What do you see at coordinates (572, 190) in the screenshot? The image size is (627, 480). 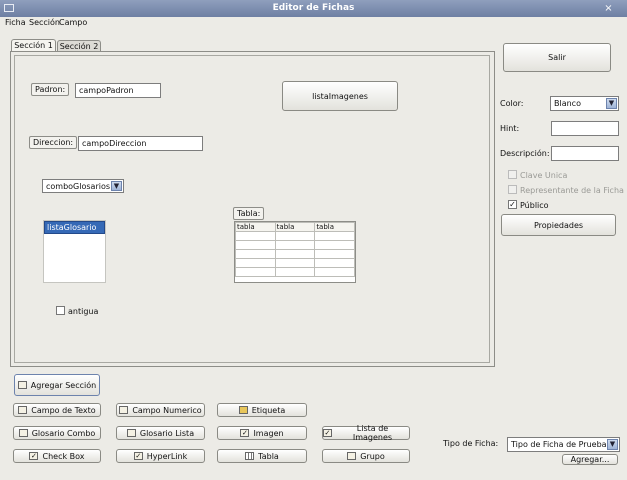 I see `representante-label: Representante de la Ficha` at bounding box center [572, 190].